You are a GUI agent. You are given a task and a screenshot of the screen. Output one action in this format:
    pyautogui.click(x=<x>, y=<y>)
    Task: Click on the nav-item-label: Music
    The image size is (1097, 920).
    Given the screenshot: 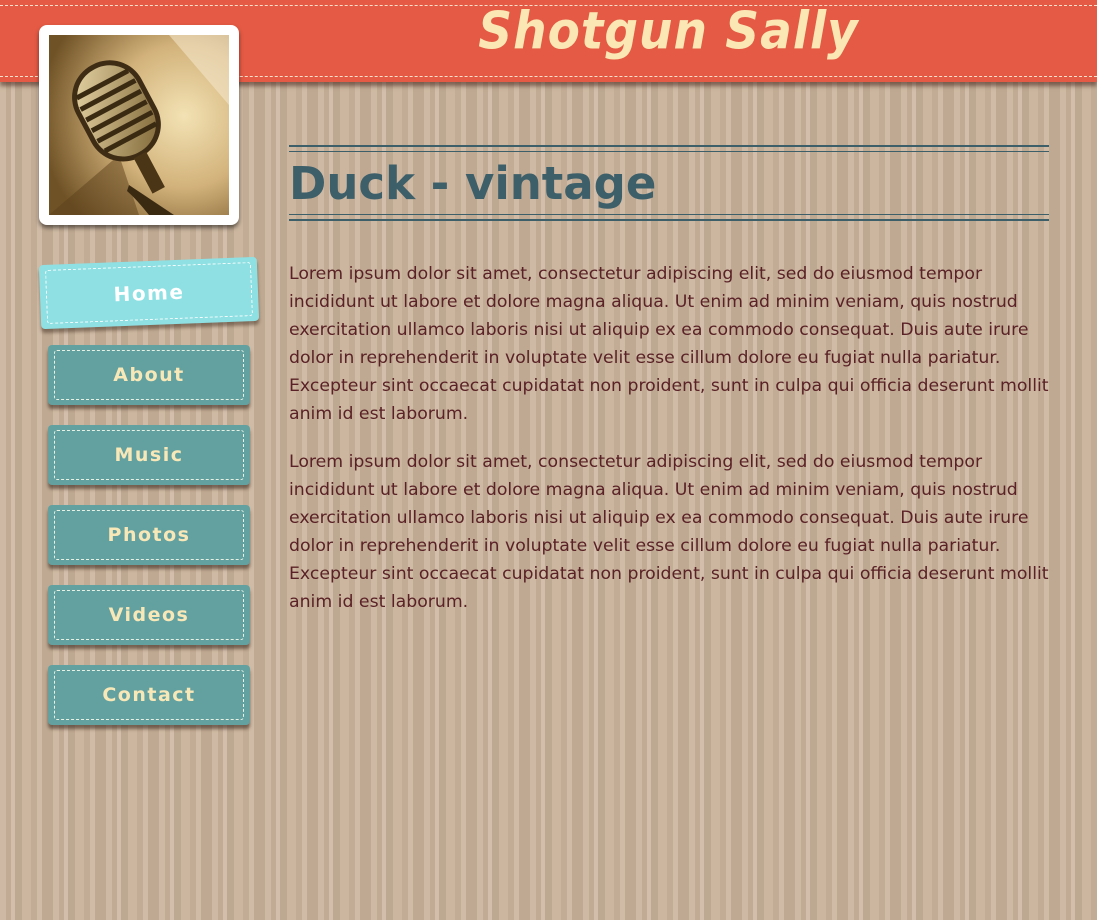 What is the action you would take?
    pyautogui.click(x=149, y=455)
    